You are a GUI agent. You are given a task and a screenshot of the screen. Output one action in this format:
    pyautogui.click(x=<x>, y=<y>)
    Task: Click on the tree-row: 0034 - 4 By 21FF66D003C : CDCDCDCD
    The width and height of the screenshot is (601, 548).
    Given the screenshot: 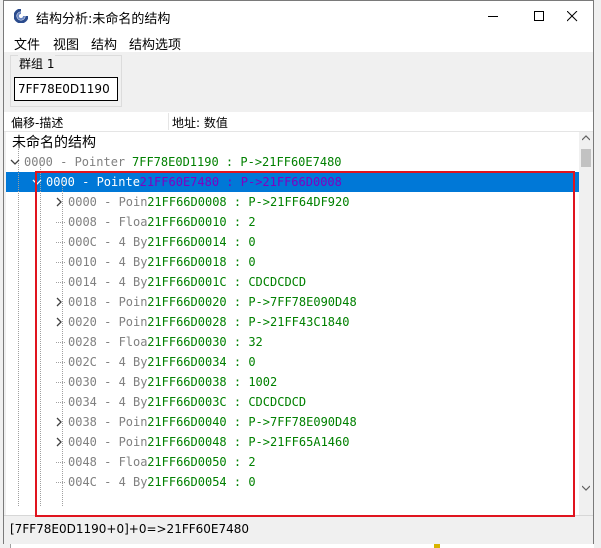 What is the action you would take?
    pyautogui.click(x=292, y=402)
    